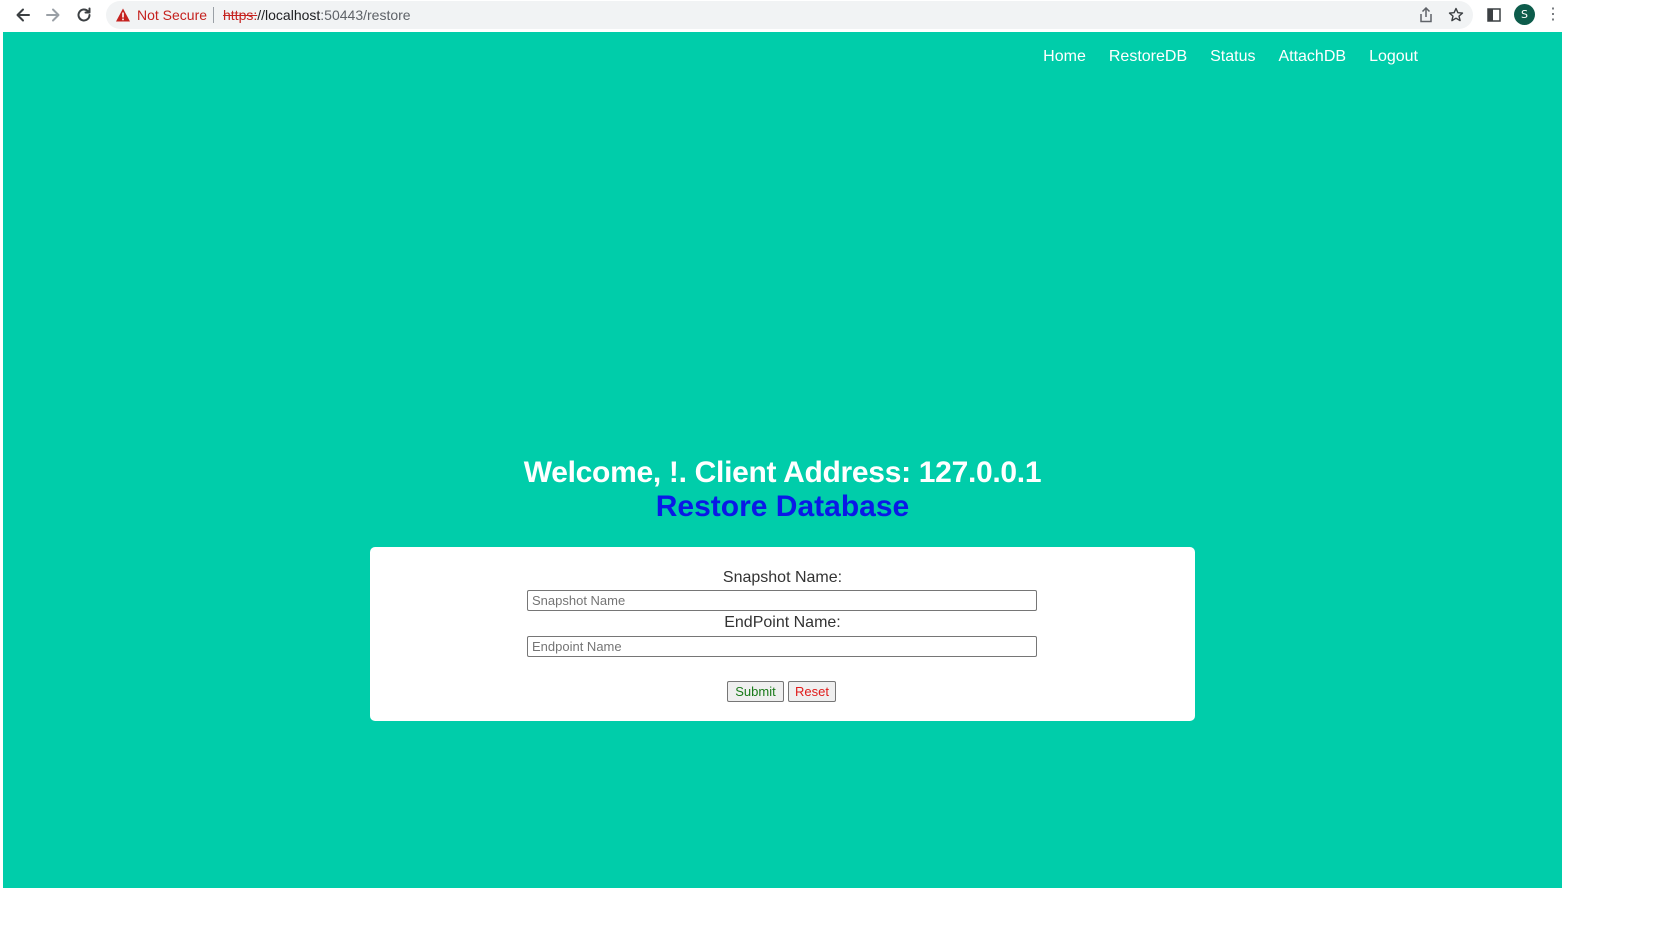 The image size is (1659, 940). What do you see at coordinates (782, 577) in the screenshot?
I see `snapshot-name-label: Snapshot Name:` at bounding box center [782, 577].